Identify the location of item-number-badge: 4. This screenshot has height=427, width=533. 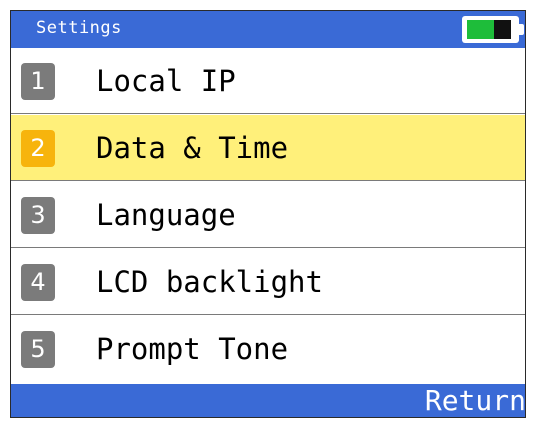
(38, 282).